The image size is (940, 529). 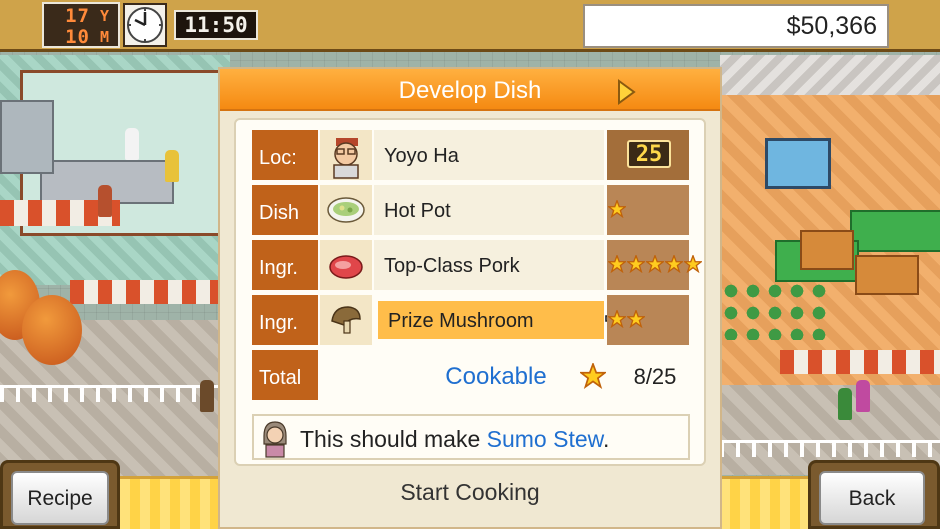 I want to click on pork-icon, so click(x=346, y=265).